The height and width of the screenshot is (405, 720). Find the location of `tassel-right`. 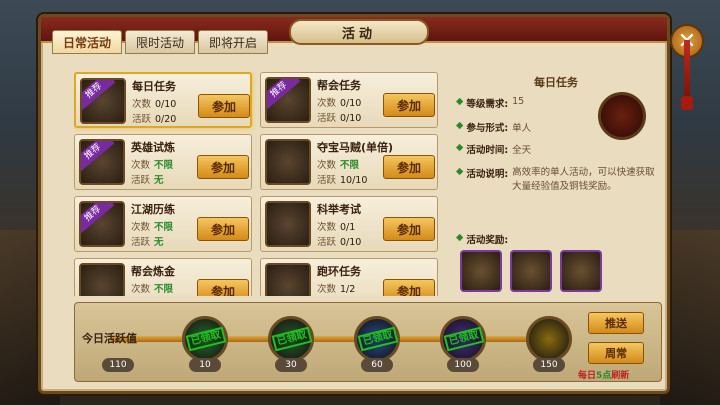

tassel-right is located at coordinates (687, 75).